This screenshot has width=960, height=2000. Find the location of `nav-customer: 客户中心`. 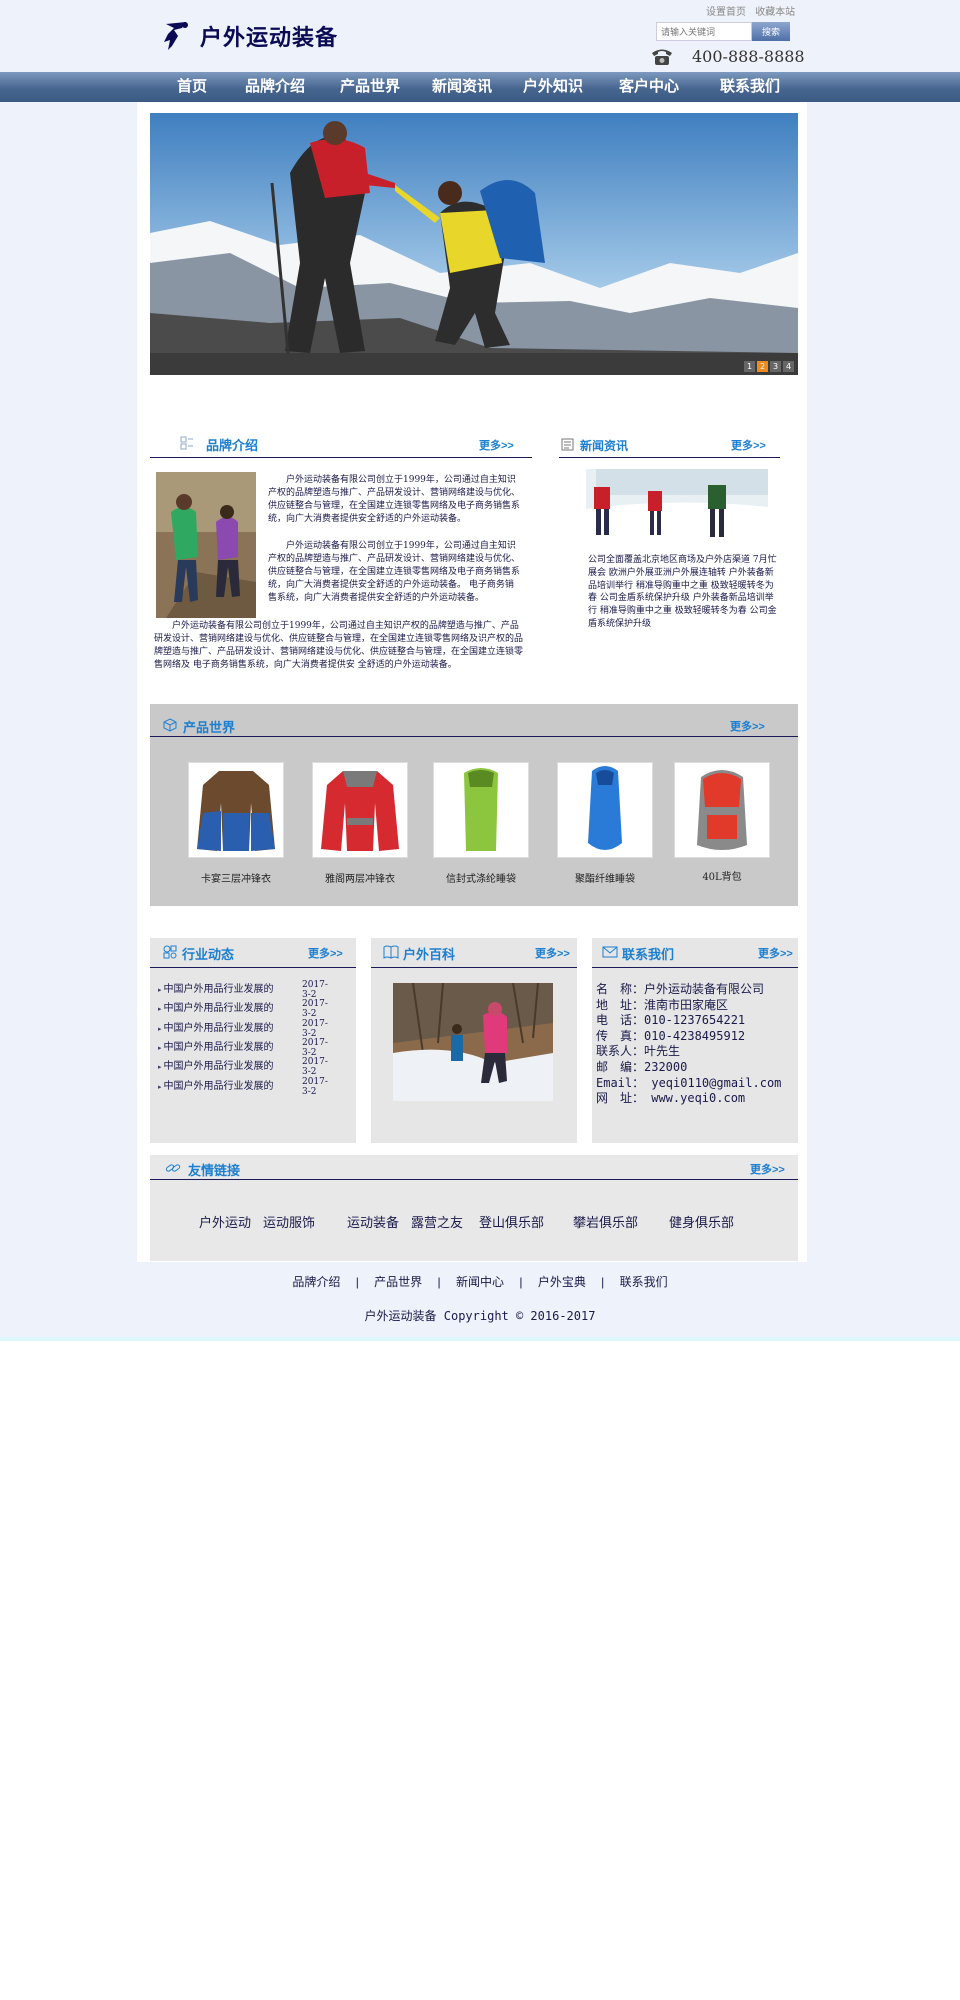

nav-customer: 客户中心 is located at coordinates (649, 87).